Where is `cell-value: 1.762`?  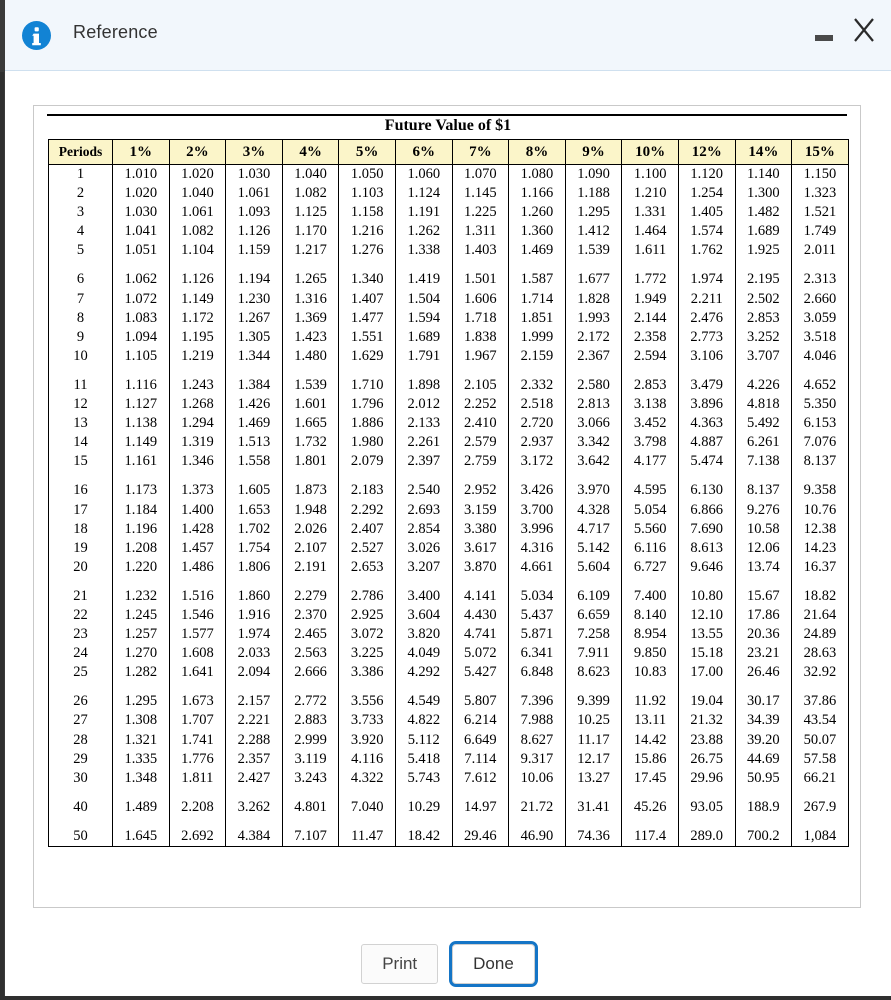
cell-value: 1.762 is located at coordinates (706, 251).